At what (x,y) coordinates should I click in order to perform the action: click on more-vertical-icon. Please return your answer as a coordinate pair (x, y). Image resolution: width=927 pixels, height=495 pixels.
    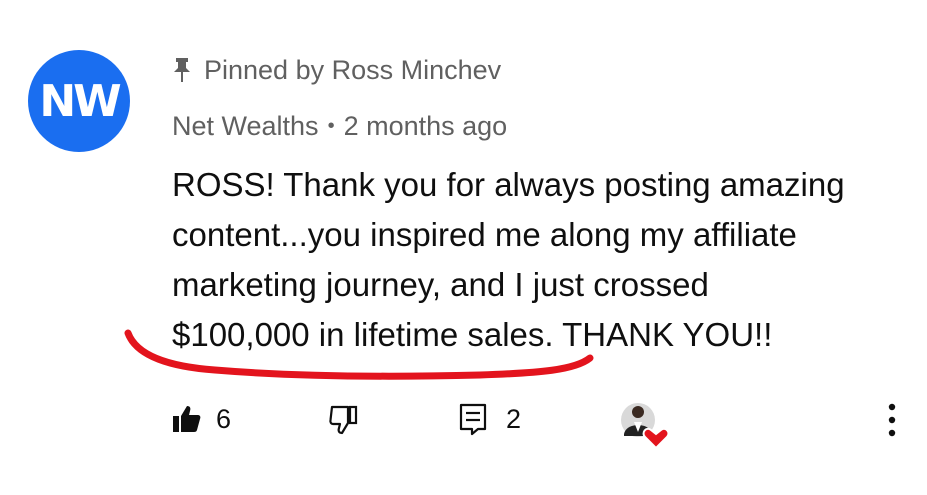
    Looking at the image, I should click on (892, 420).